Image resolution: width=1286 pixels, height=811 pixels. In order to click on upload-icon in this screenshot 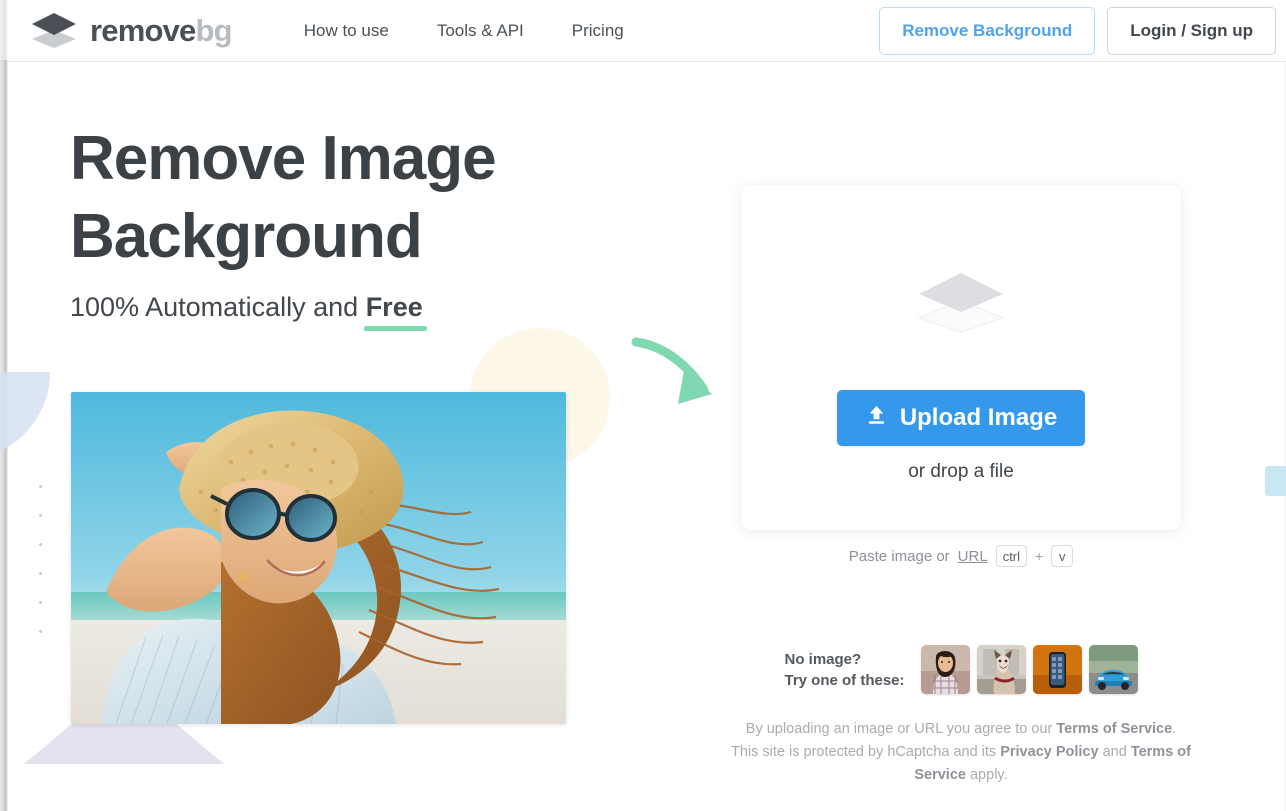, I will do `click(876, 418)`.